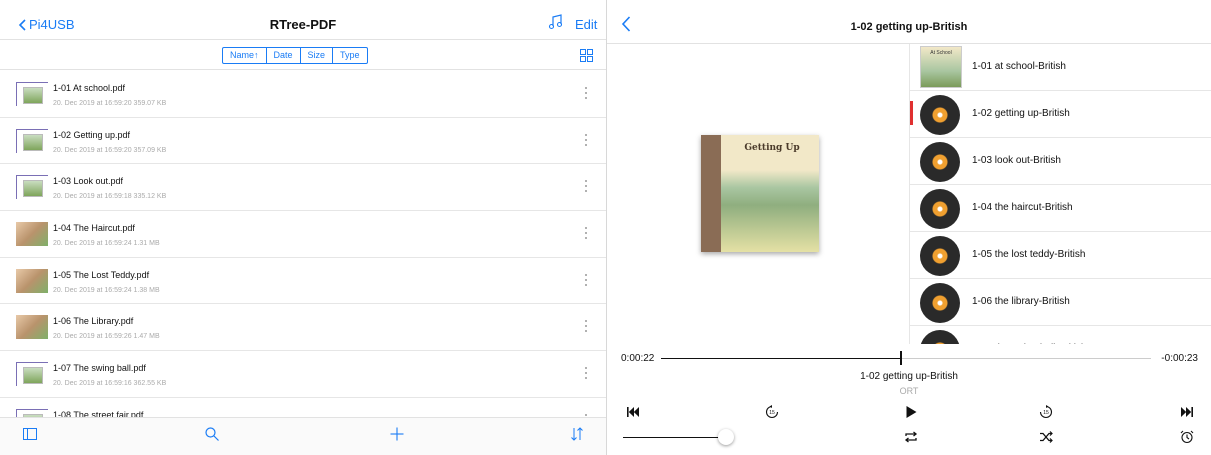 The width and height of the screenshot is (1211, 455). What do you see at coordinates (88, 181) in the screenshot?
I see `file-name: 1-03 Look out.pdf` at bounding box center [88, 181].